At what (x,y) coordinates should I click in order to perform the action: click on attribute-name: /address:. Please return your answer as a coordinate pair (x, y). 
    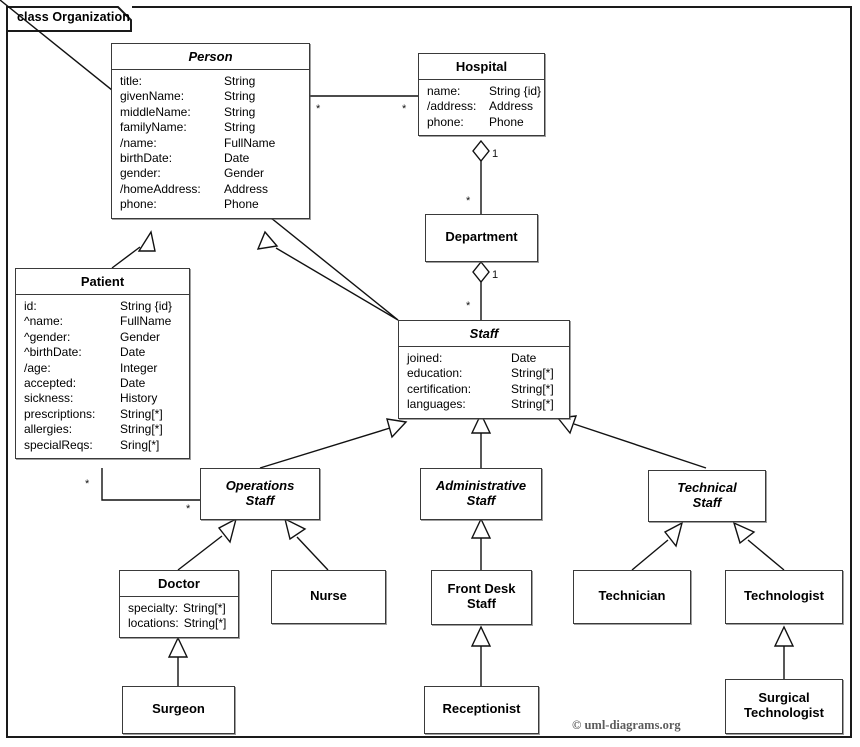
    Looking at the image, I should click on (452, 106).